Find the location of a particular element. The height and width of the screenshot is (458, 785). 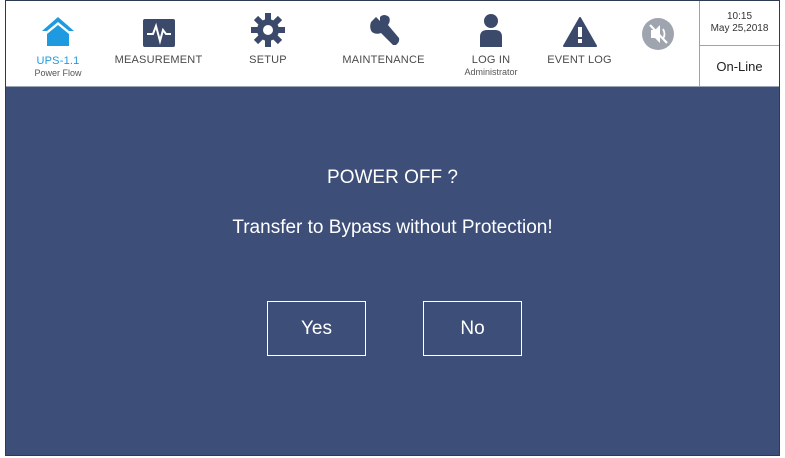

nav-login: LOG IN Administrator is located at coordinates (491, 43).